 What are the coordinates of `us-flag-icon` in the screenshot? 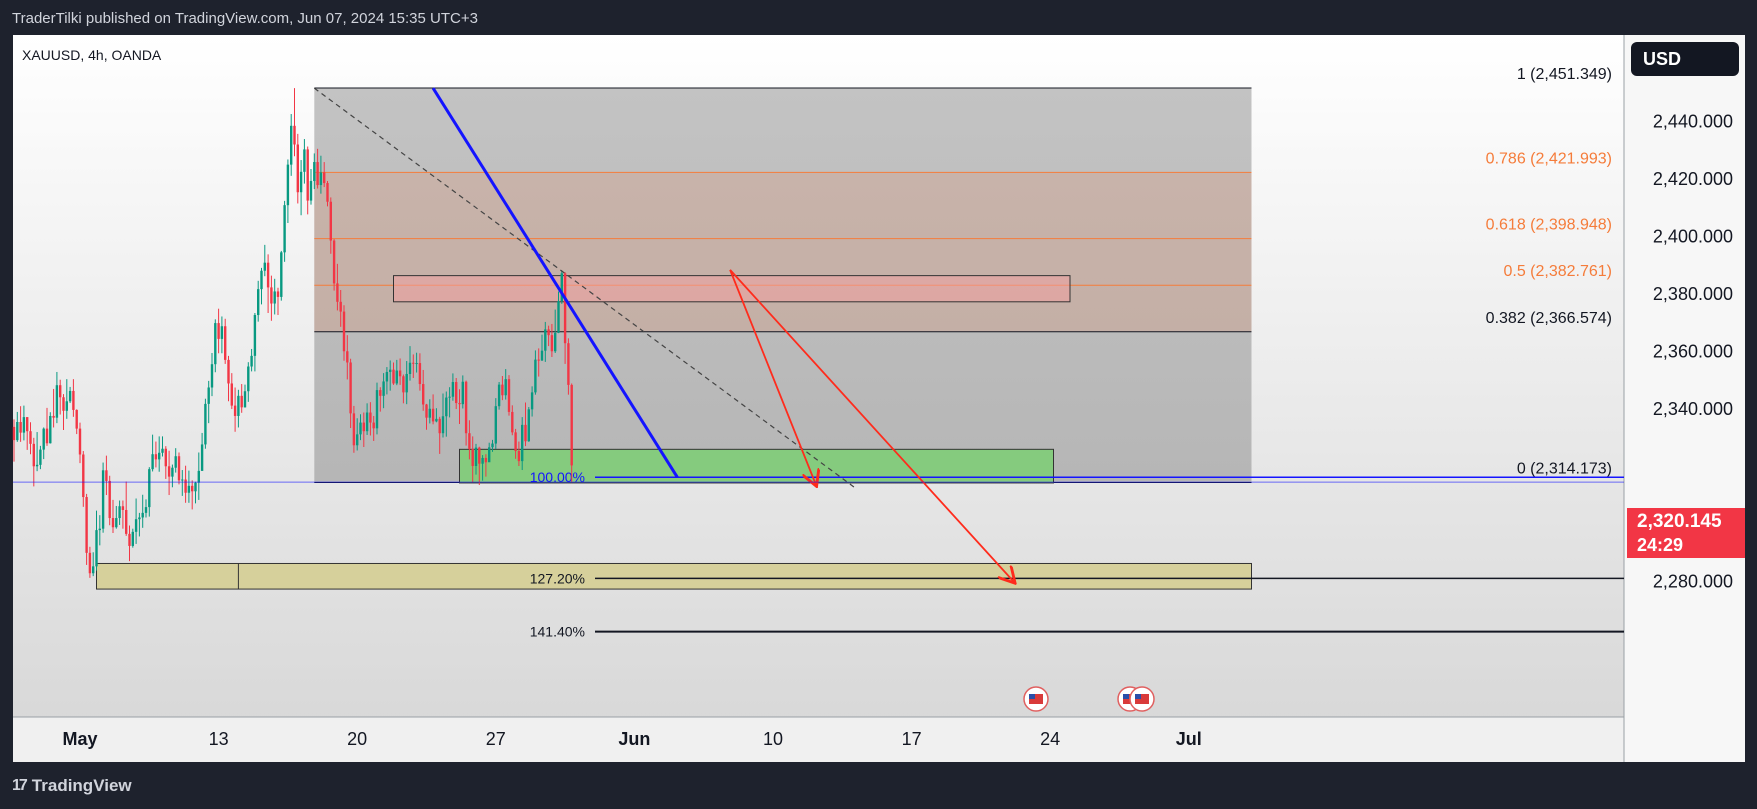 It's located at (1138, 696).